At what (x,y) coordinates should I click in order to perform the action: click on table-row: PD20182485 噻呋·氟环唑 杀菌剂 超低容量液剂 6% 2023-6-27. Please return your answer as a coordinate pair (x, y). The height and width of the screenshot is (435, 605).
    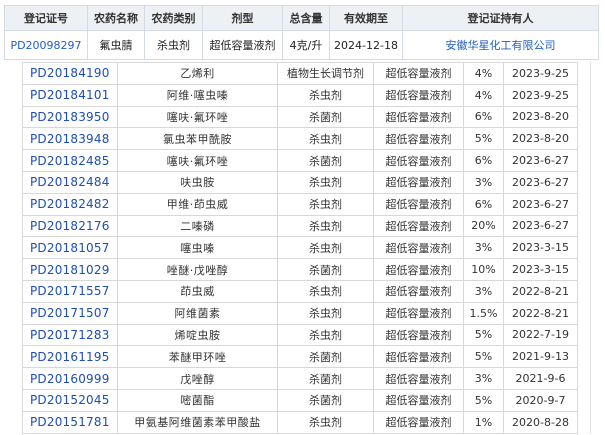
    Looking at the image, I should click on (300, 160).